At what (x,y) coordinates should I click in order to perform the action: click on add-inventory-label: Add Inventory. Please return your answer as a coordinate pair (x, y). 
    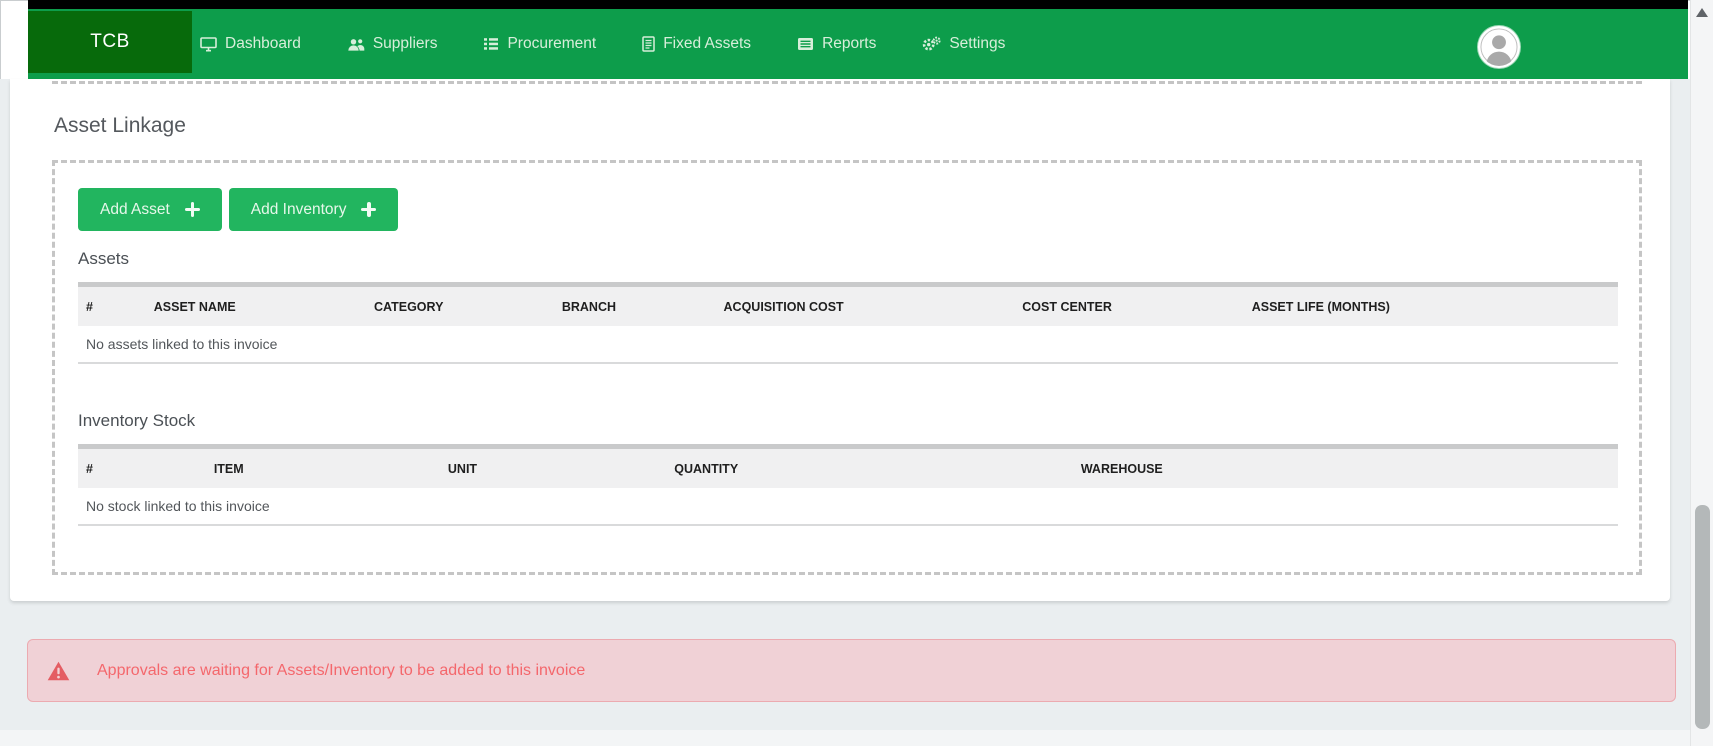
    Looking at the image, I should click on (298, 209).